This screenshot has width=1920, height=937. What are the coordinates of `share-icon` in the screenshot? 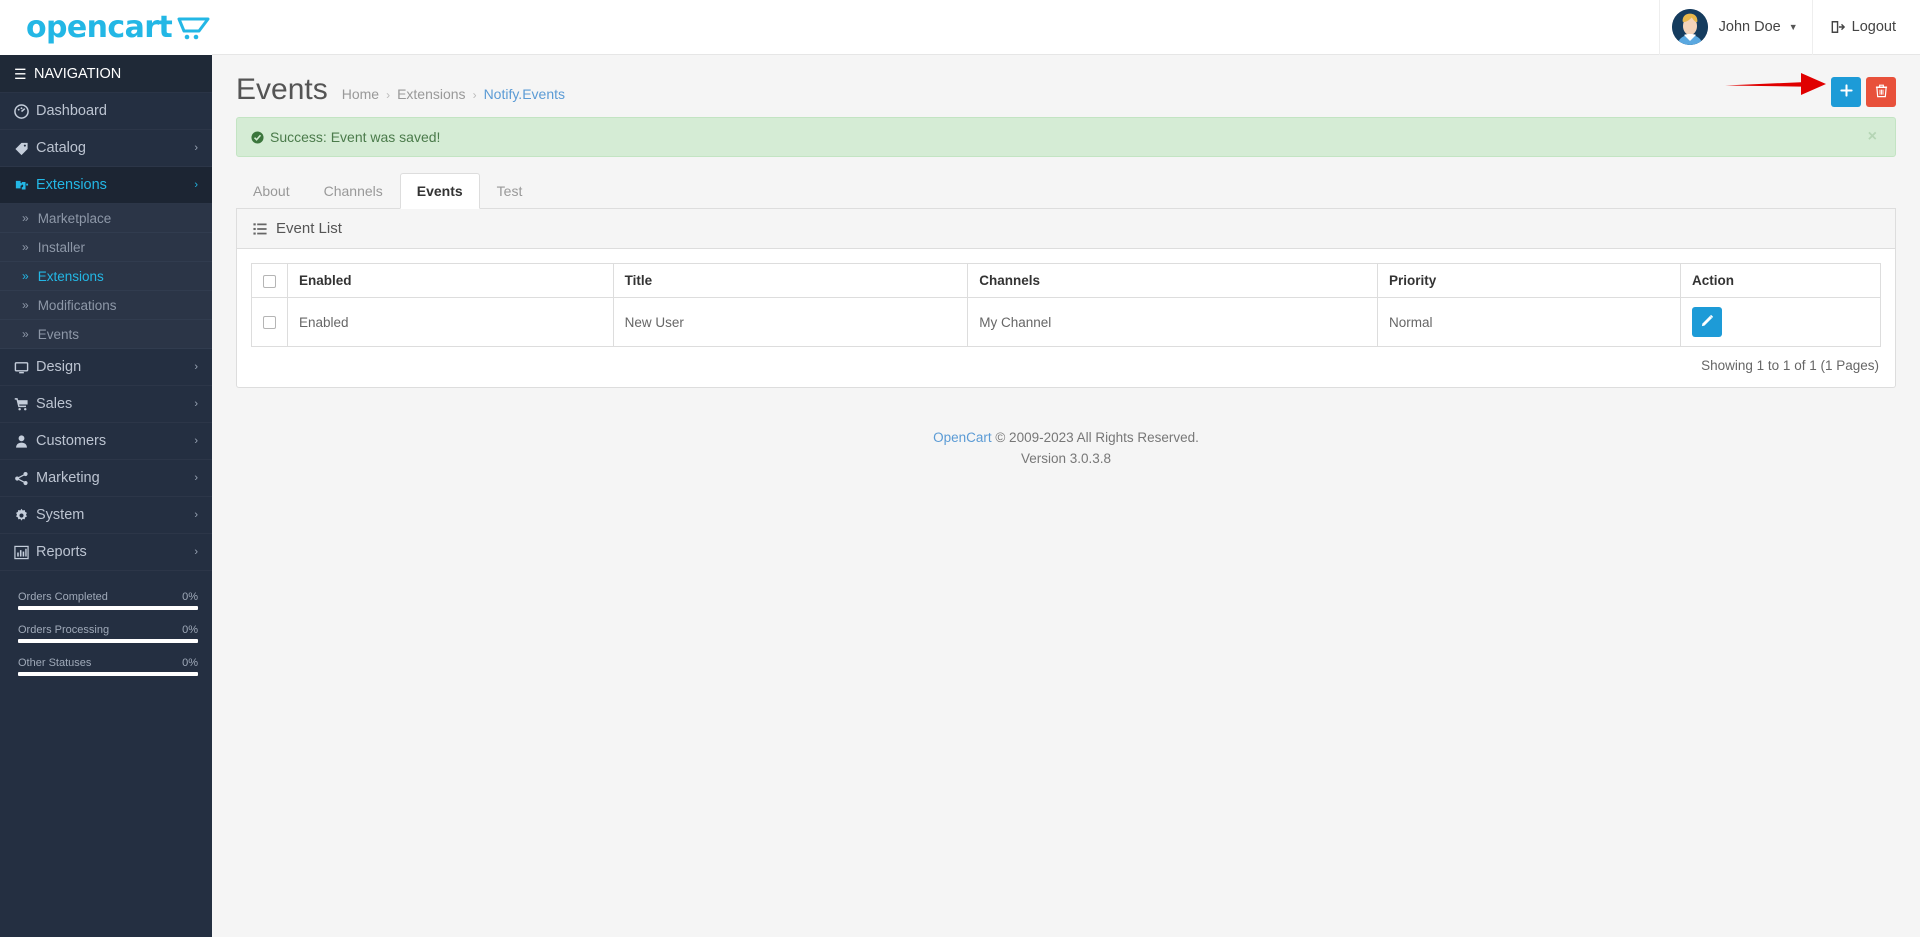 It's located at (25, 478).